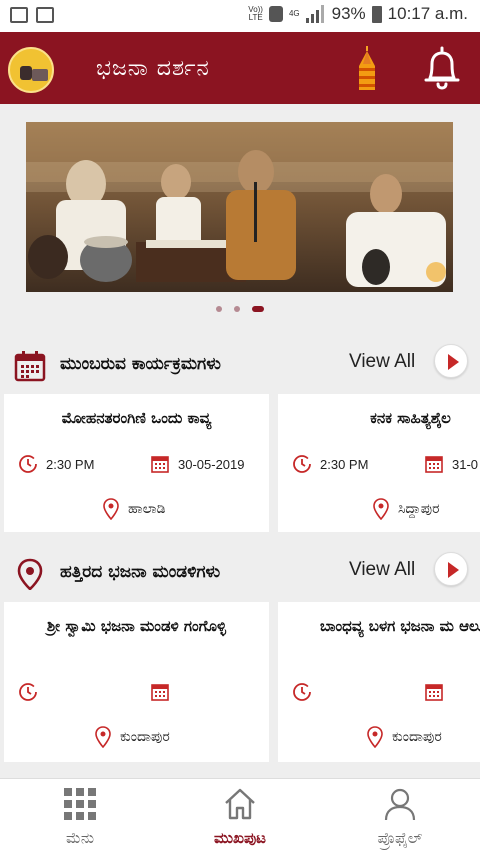 The image size is (480, 853). I want to click on clock: 10:17 a.m., so click(427, 13).